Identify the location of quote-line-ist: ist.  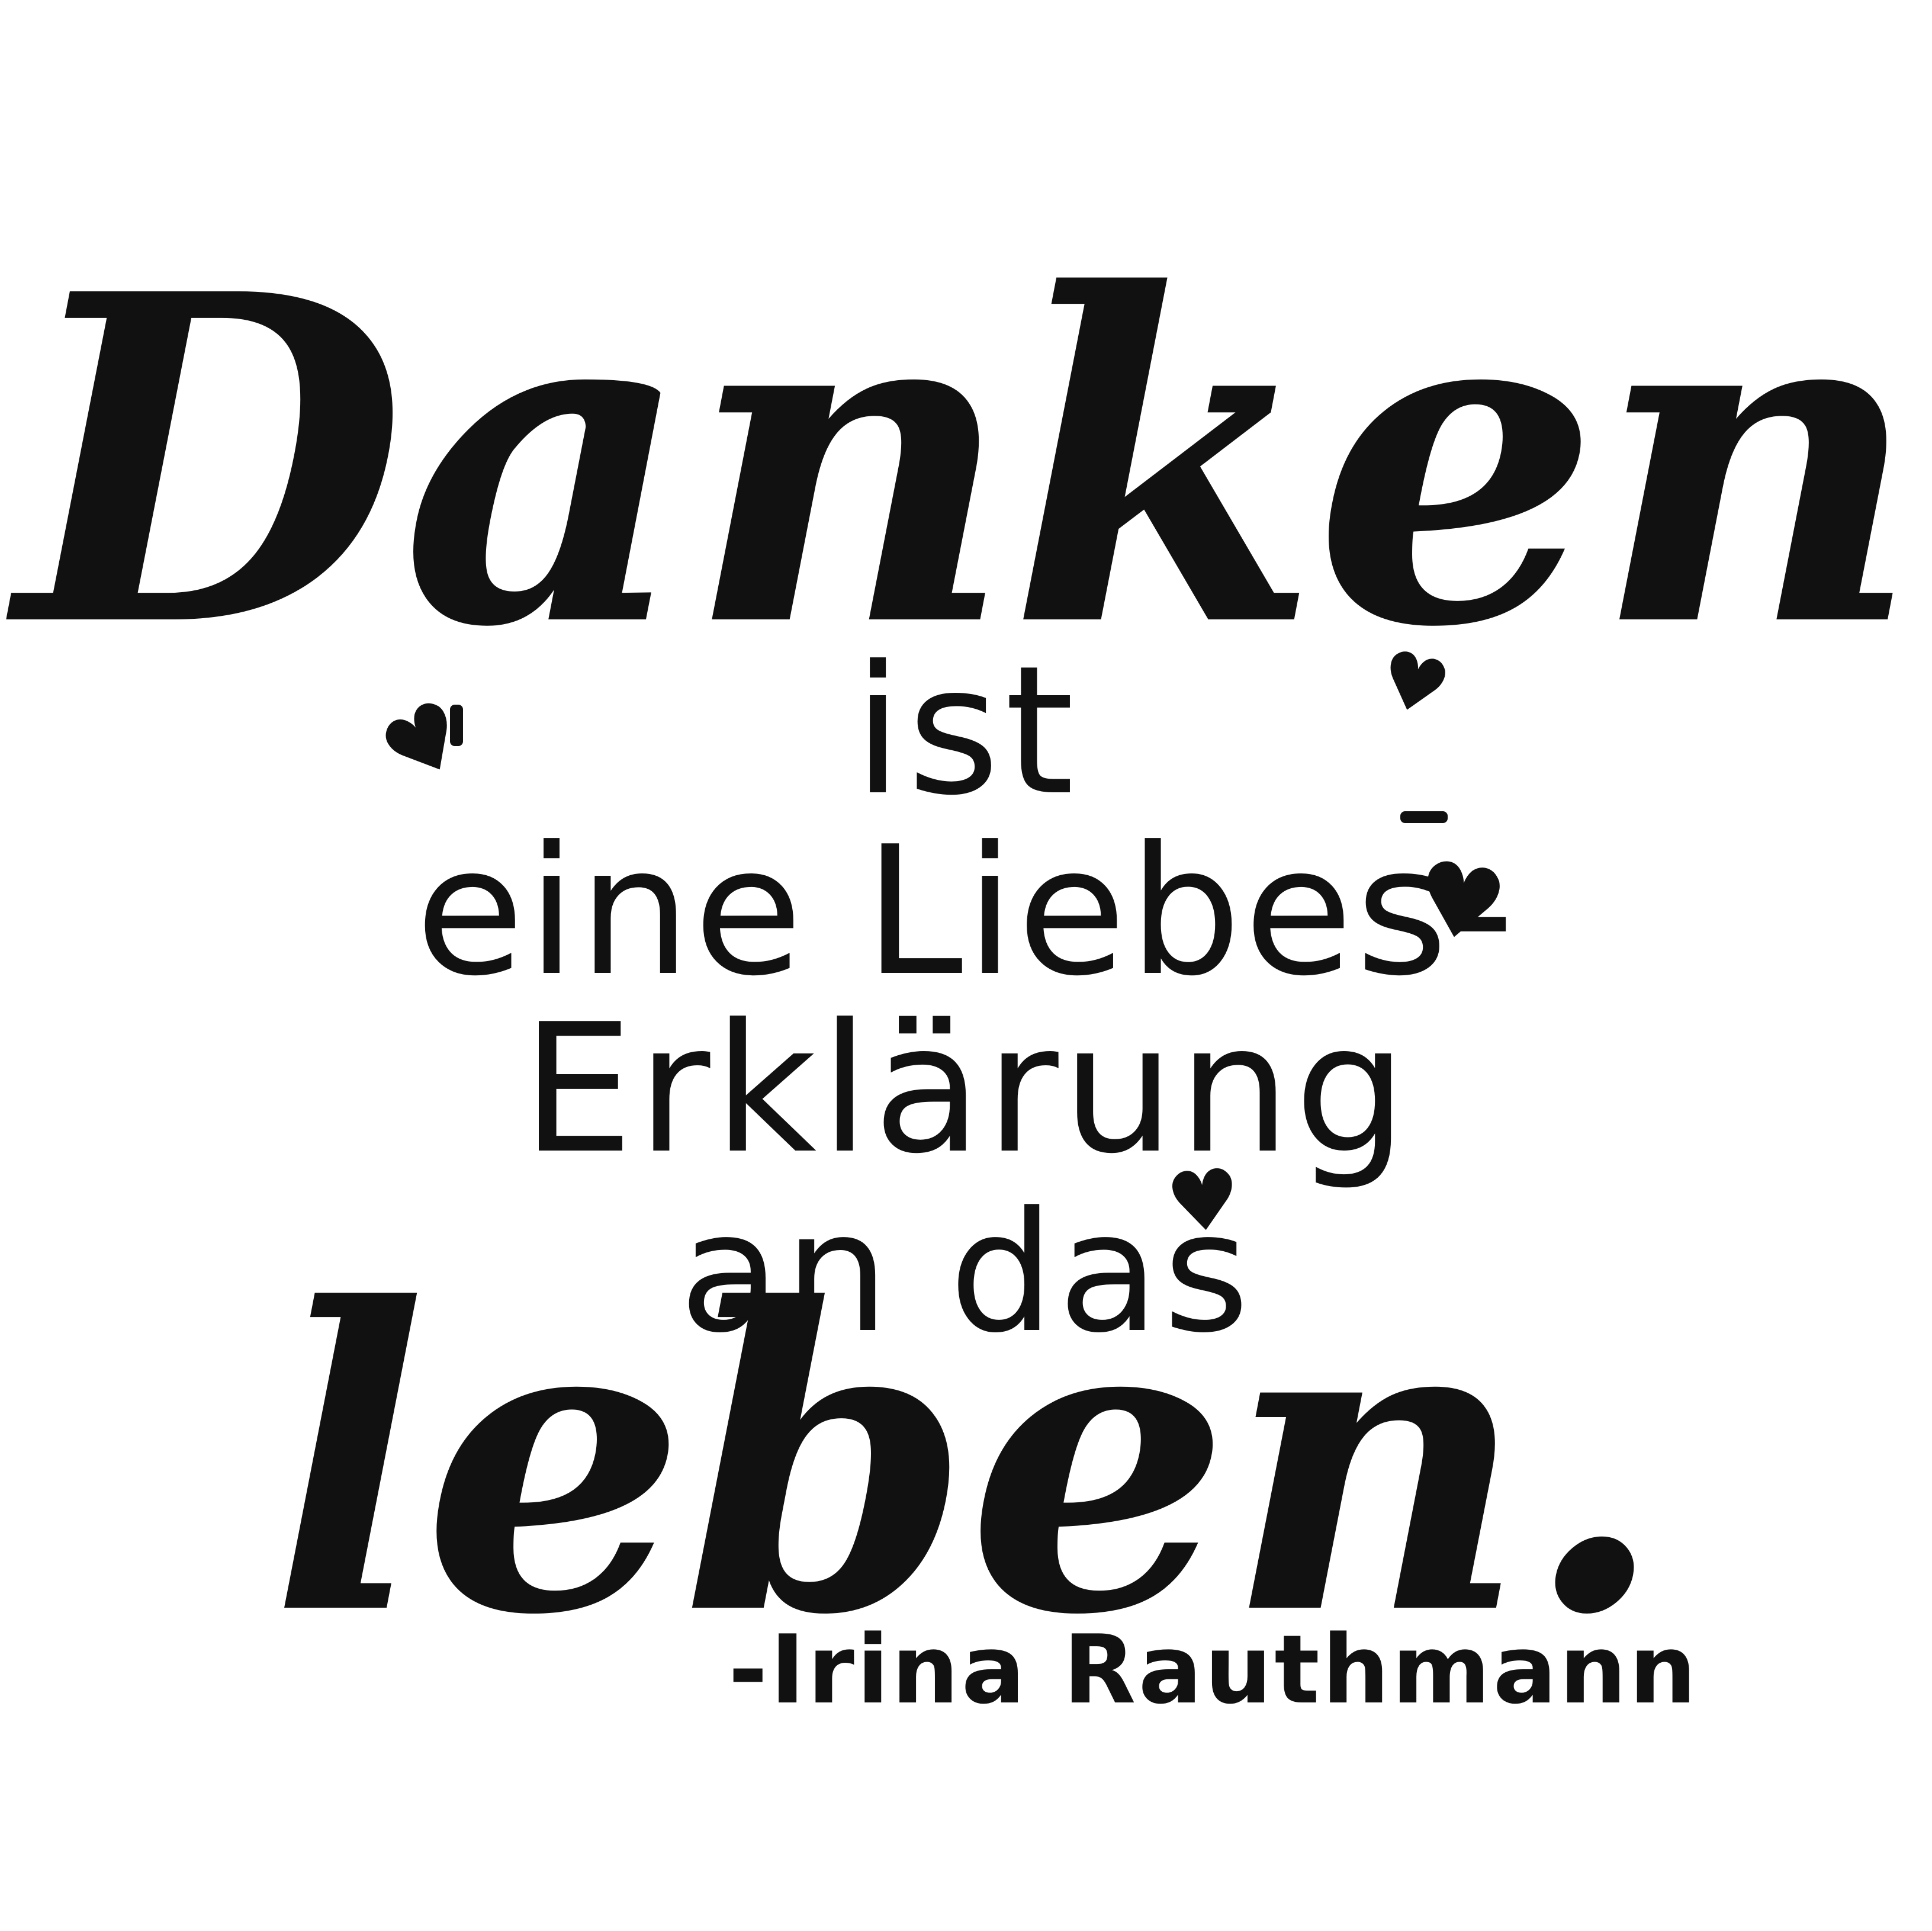
(966, 731).